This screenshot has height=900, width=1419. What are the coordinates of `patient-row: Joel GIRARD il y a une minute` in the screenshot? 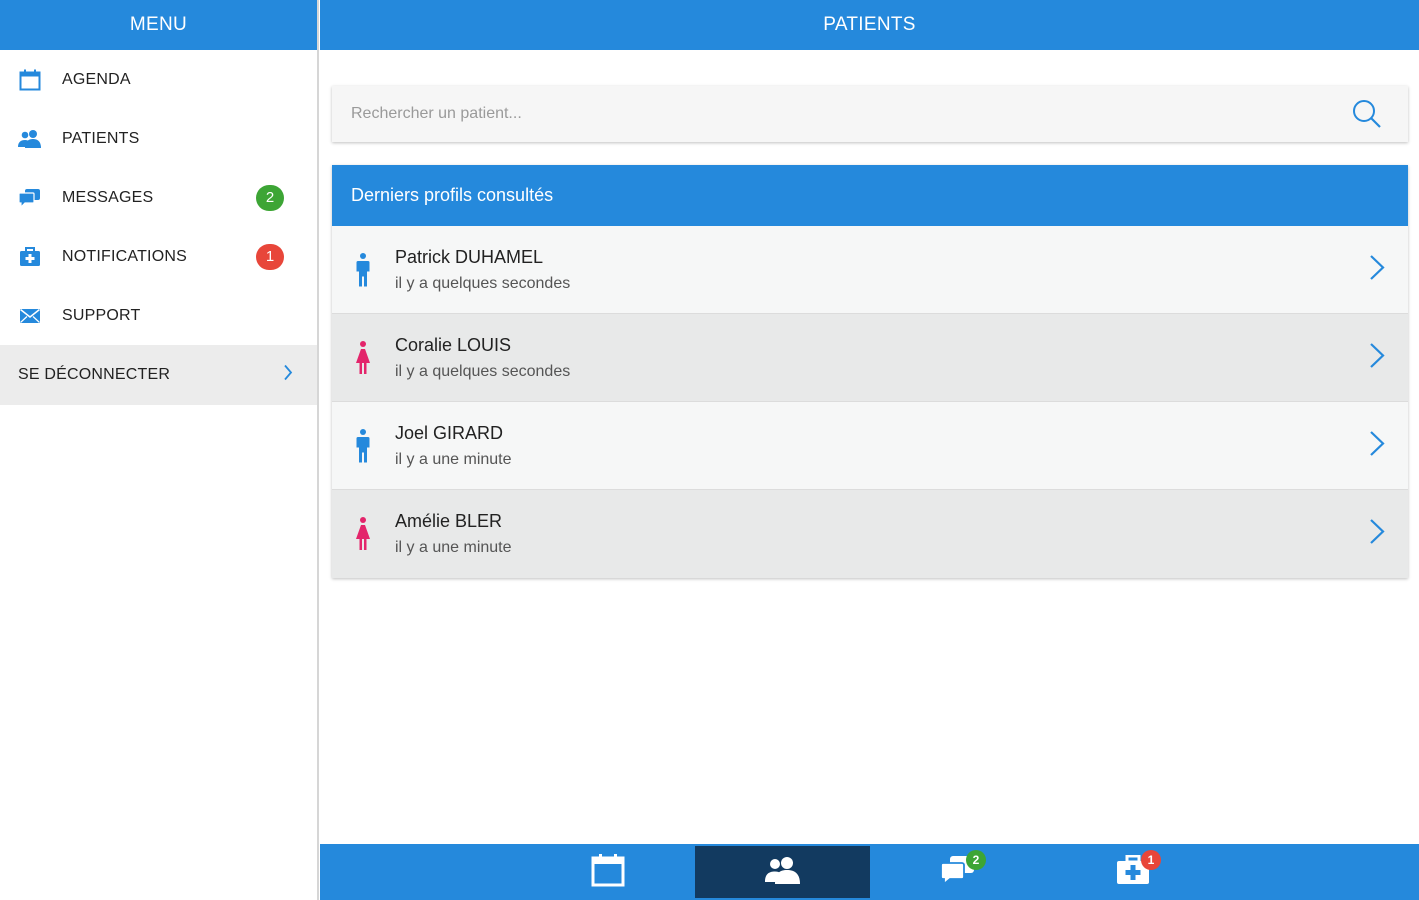 It's located at (870, 446).